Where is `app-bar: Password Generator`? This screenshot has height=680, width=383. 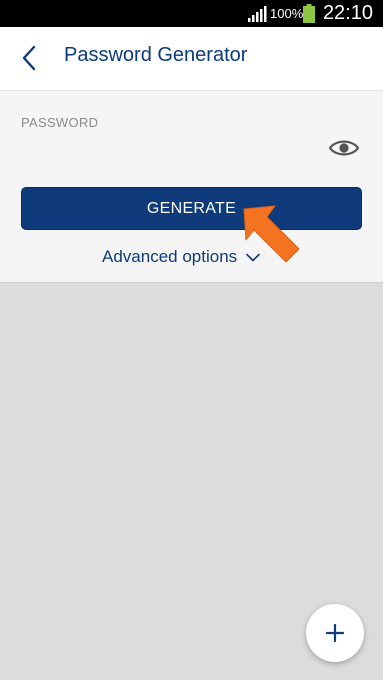 app-bar: Password Generator is located at coordinates (191, 59).